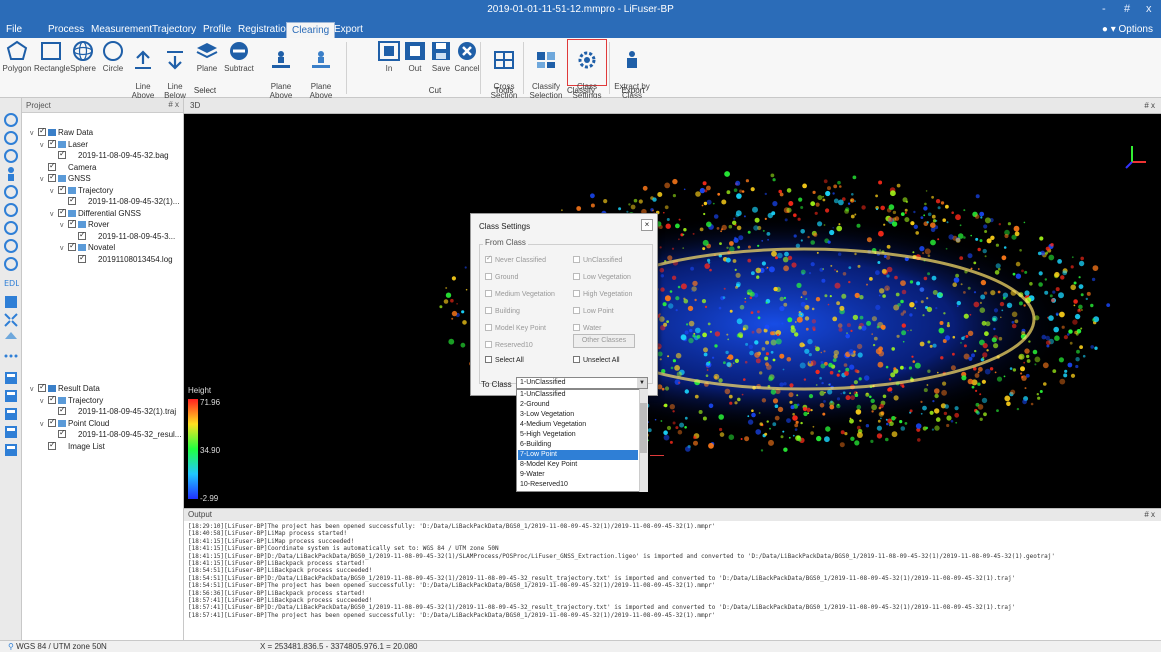 The width and height of the screenshot is (1161, 652). What do you see at coordinates (11, 302) in the screenshot?
I see `measure-icon` at bounding box center [11, 302].